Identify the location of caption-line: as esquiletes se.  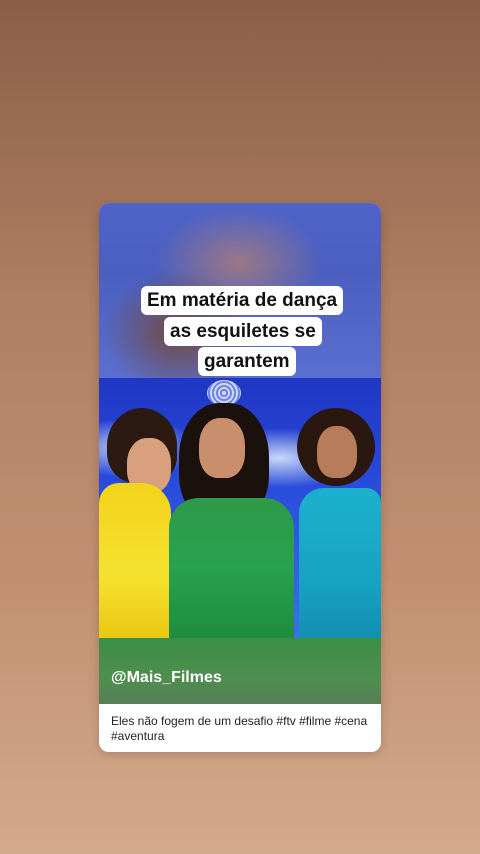
(243, 331).